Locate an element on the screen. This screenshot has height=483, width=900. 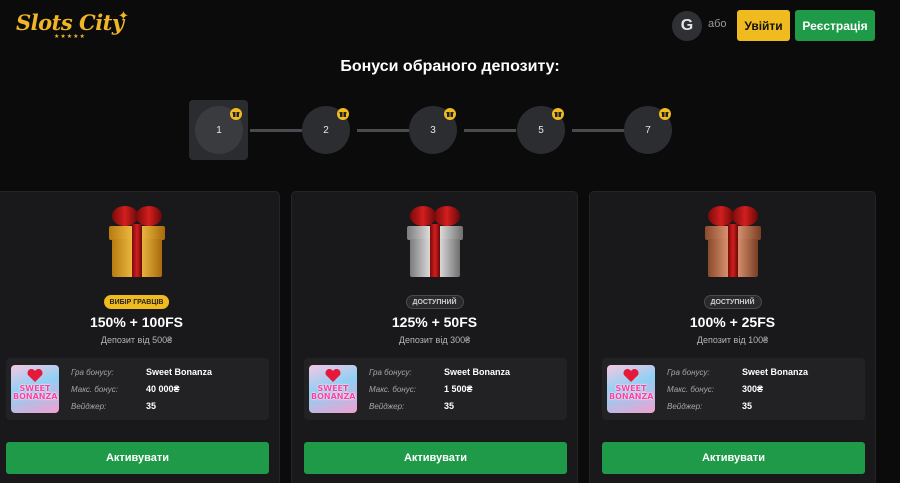
min-deposit: Депозит від 500₴ is located at coordinates (136, 340).